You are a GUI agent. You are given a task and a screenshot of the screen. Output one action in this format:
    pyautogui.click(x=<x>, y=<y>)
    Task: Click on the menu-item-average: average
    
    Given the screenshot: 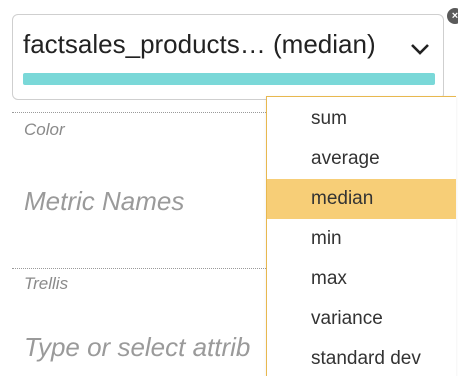 What is the action you would take?
    pyautogui.click(x=361, y=159)
    